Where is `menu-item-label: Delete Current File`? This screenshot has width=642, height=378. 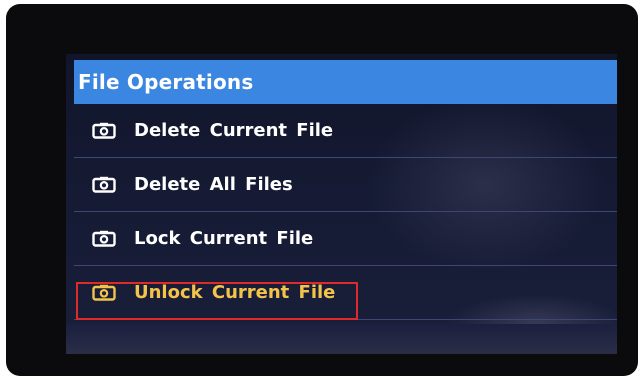 menu-item-label: Delete Current File is located at coordinates (234, 130).